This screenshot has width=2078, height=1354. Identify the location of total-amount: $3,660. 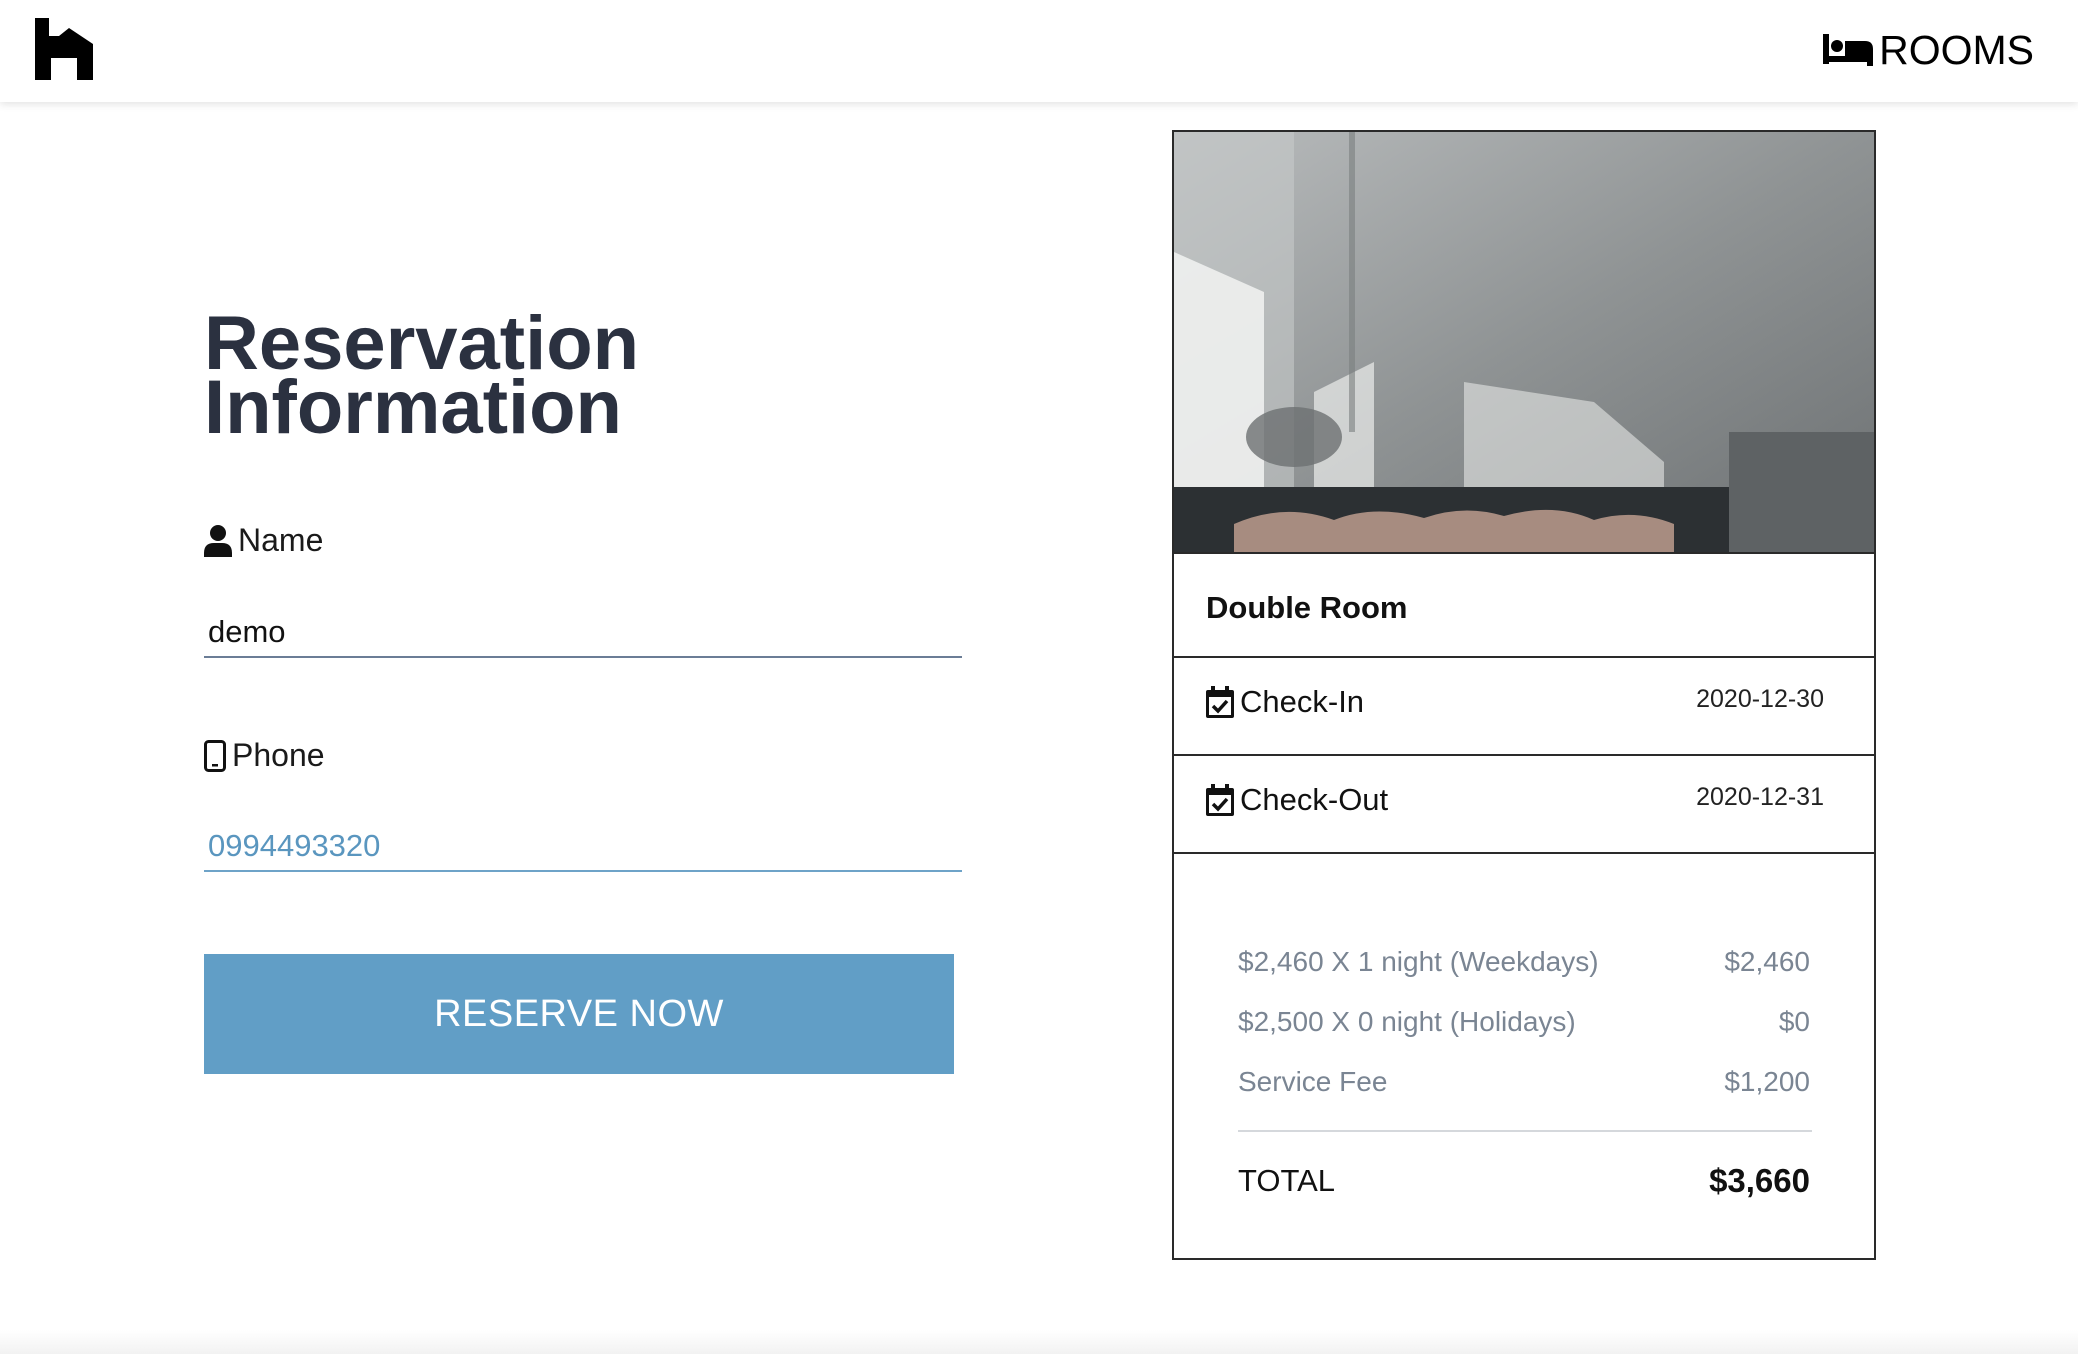
(1759, 1180).